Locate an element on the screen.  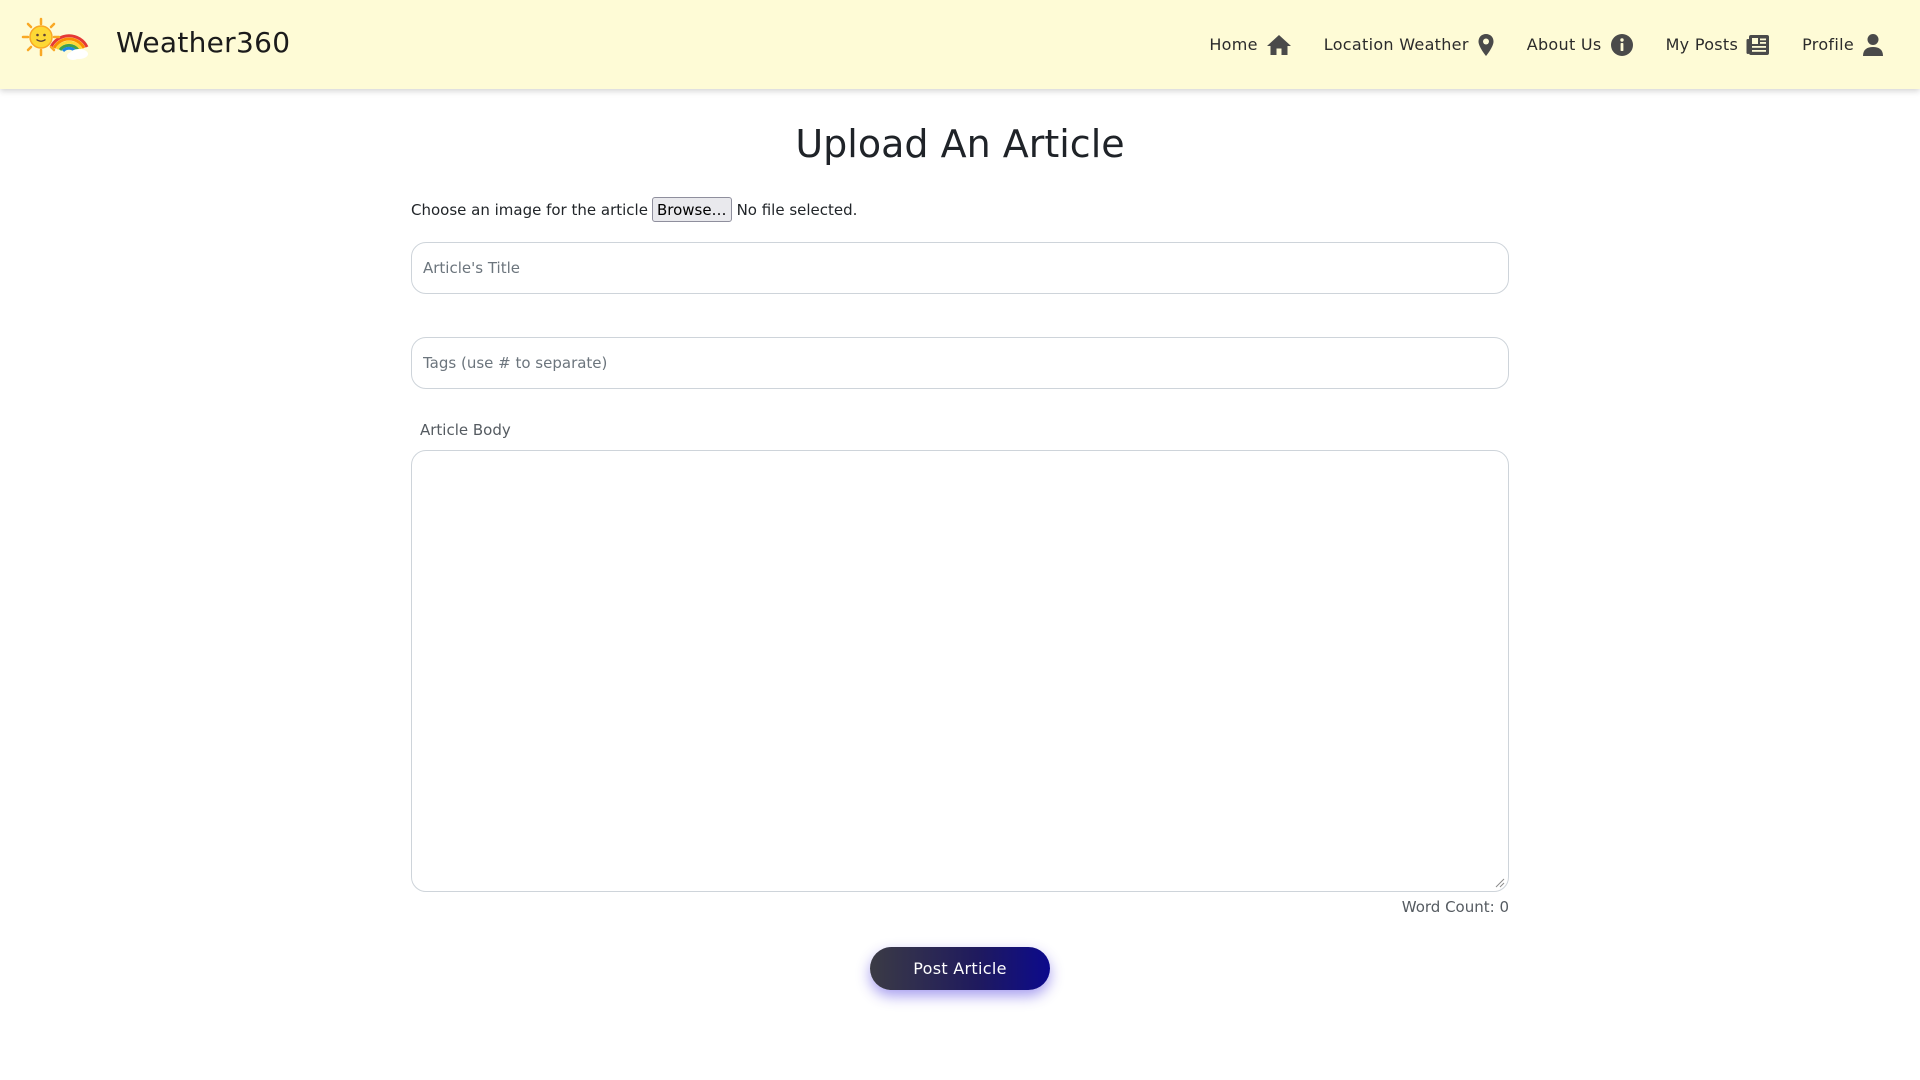
word-count: Word Count: 0 is located at coordinates (1455, 907).